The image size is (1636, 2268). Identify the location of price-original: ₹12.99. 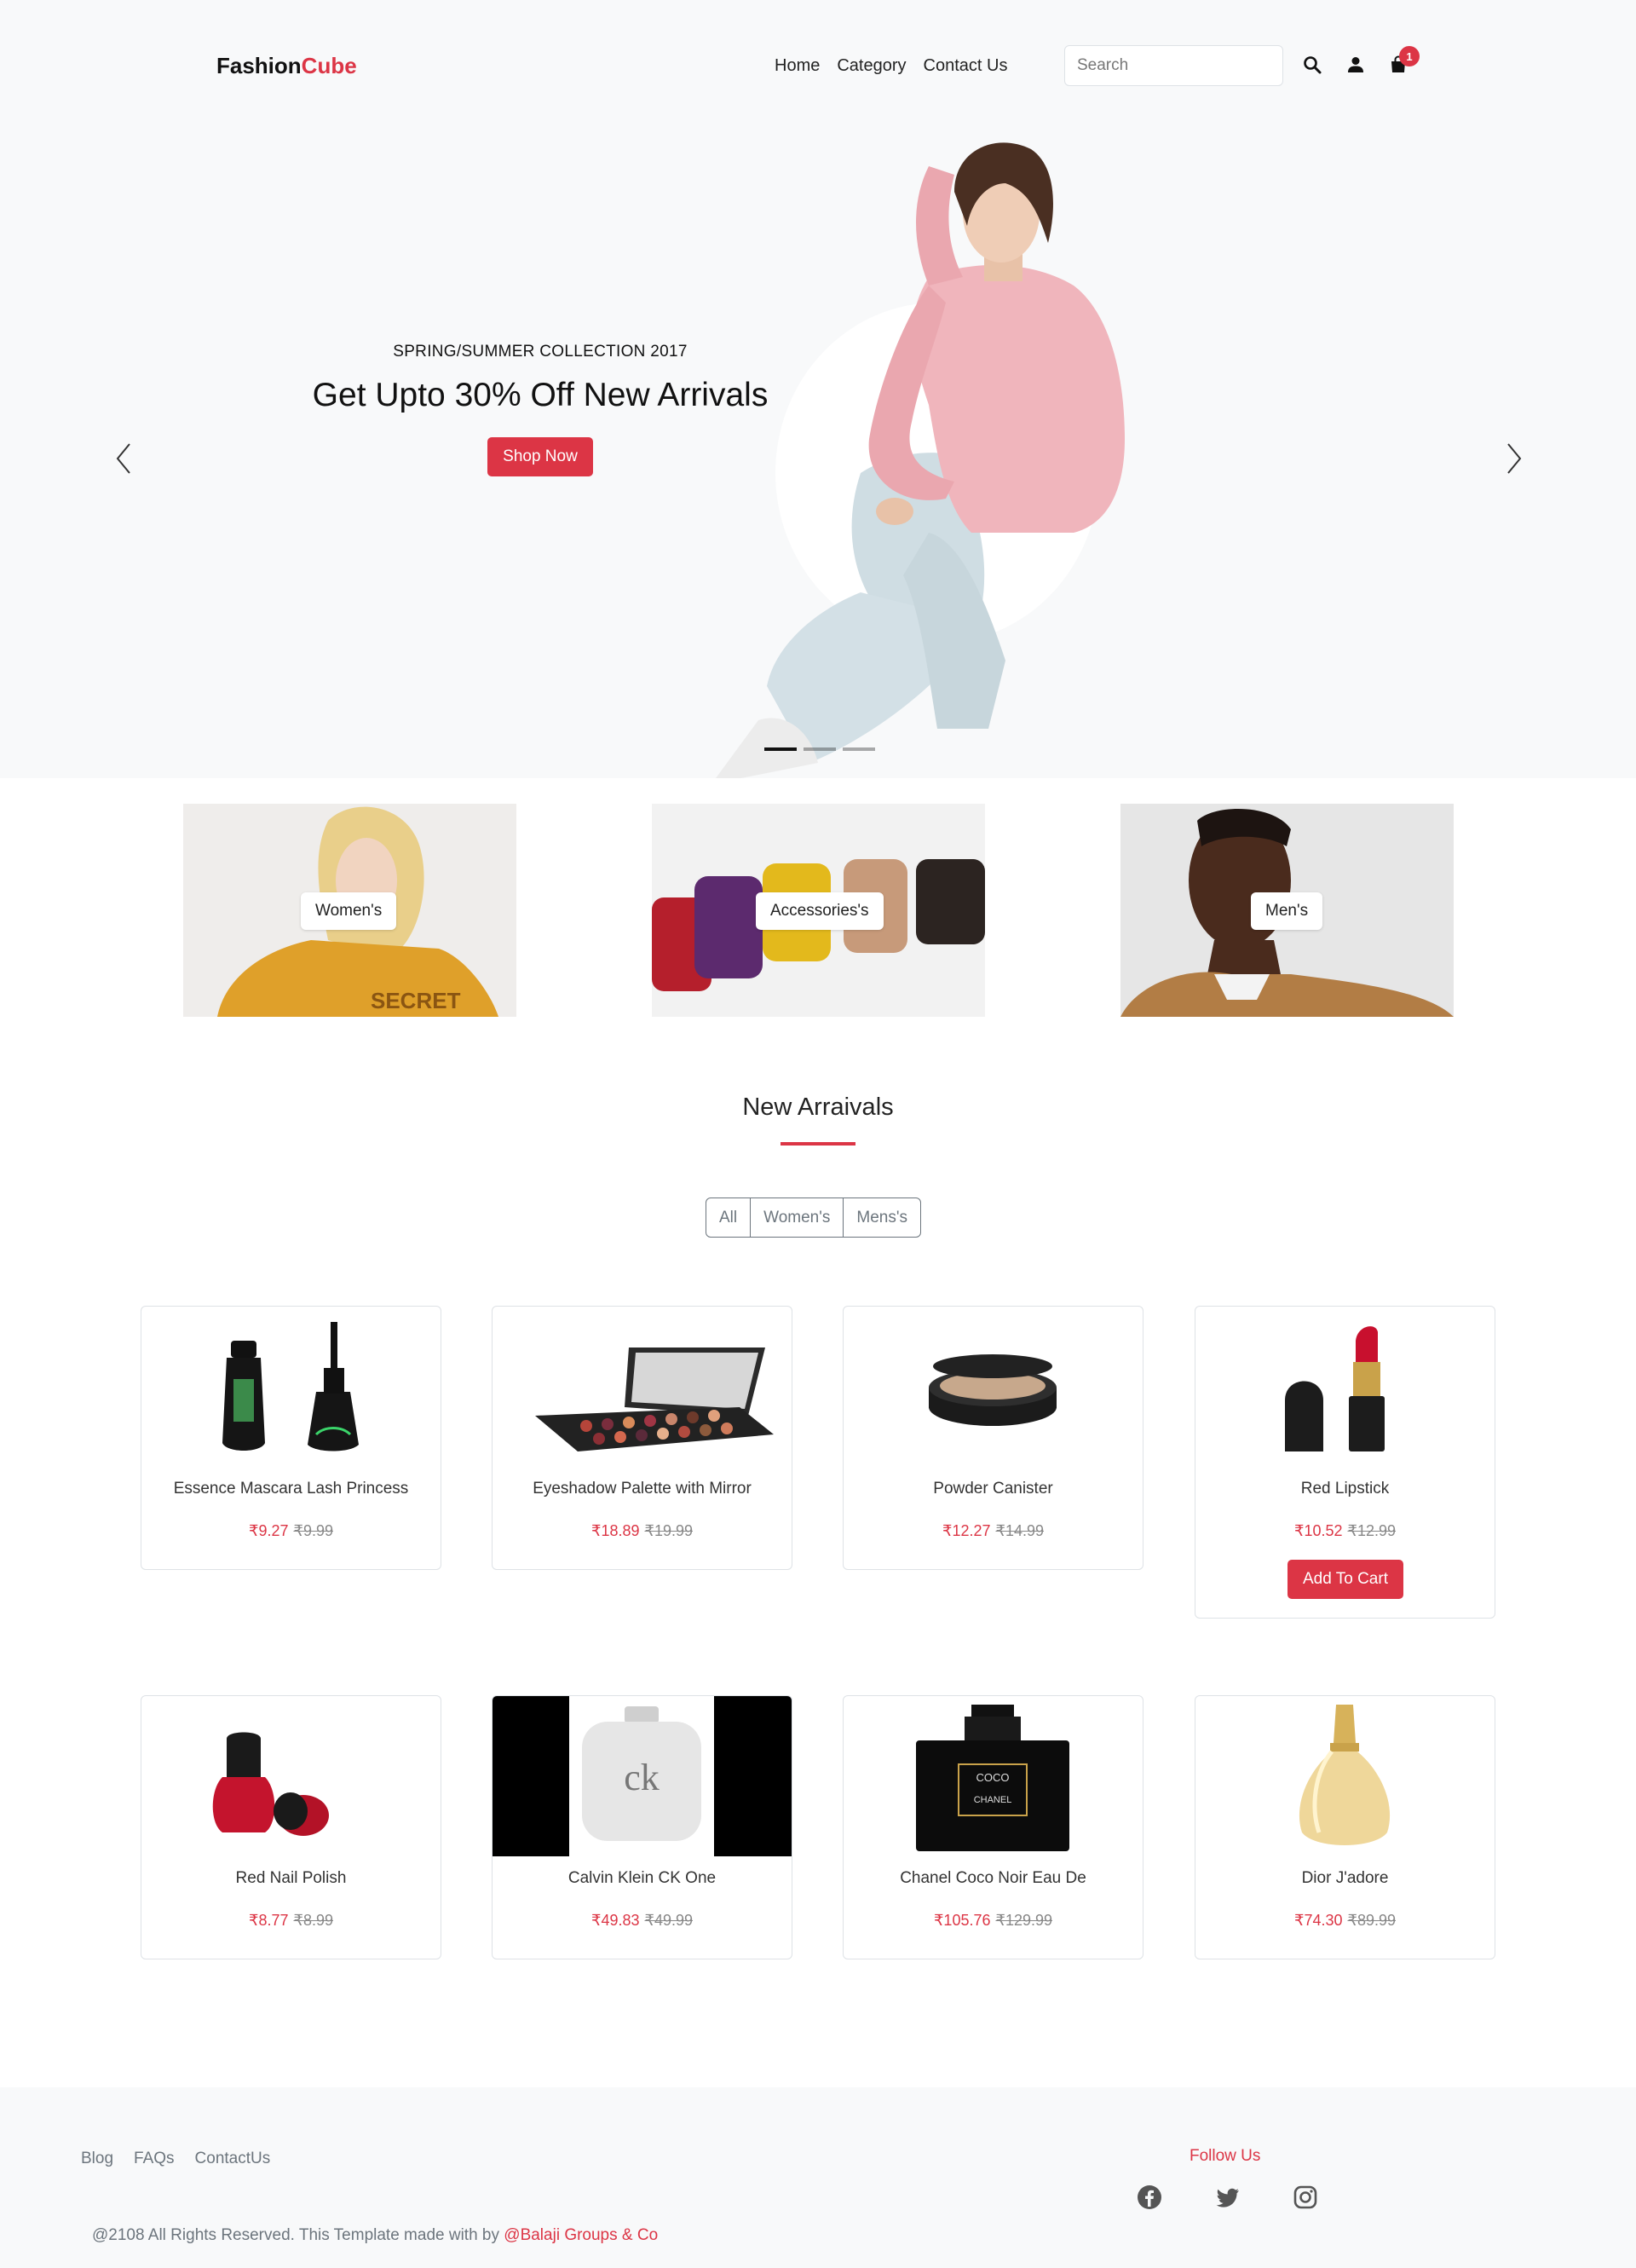
(1372, 1530).